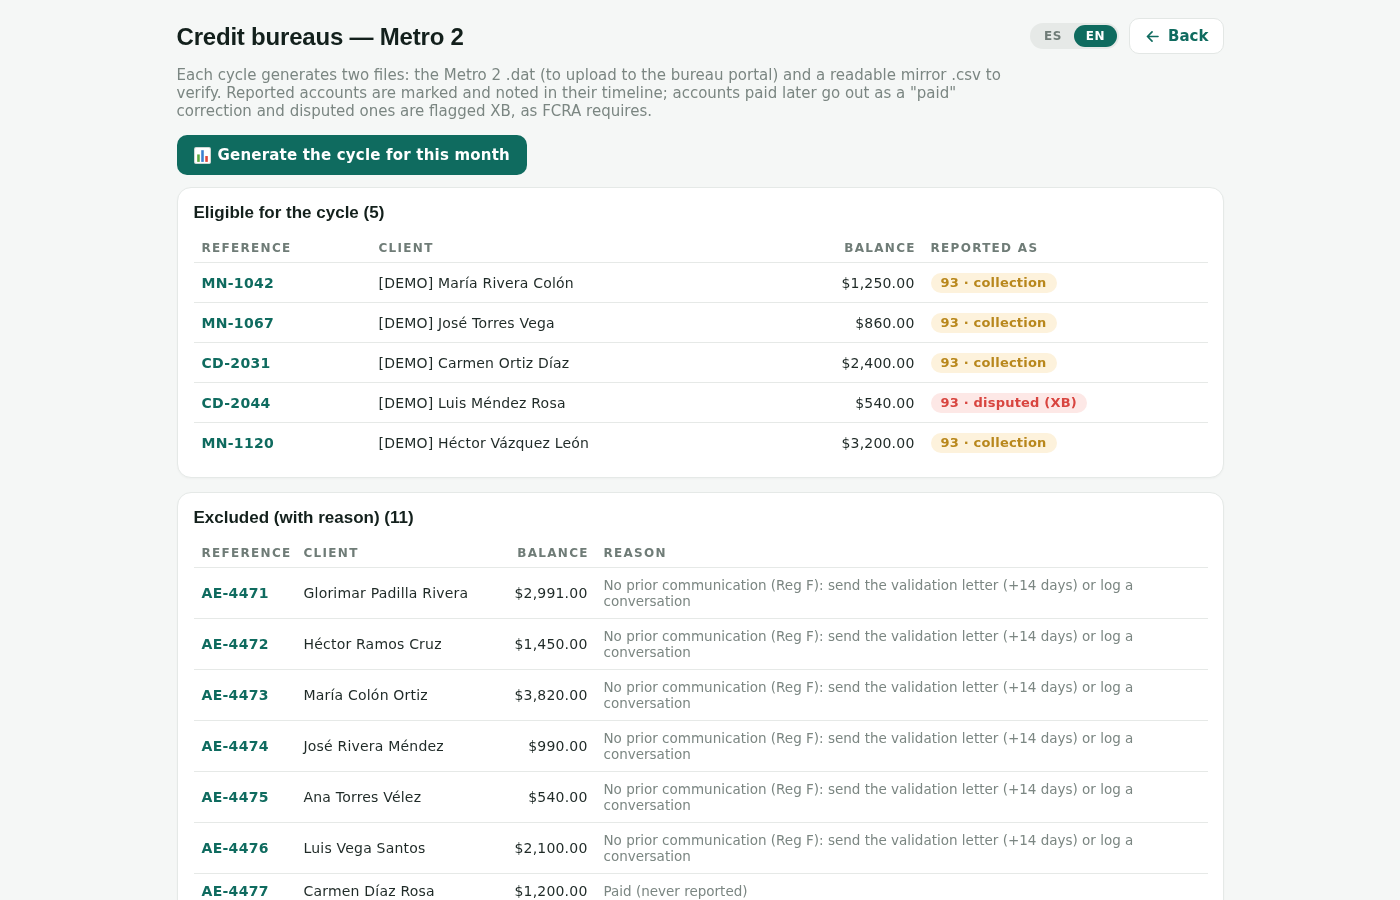 Image resolution: width=1400 pixels, height=900 pixels. Describe the element at coordinates (878, 442) in the screenshot. I see `balance-amount: $3,200.00` at that location.